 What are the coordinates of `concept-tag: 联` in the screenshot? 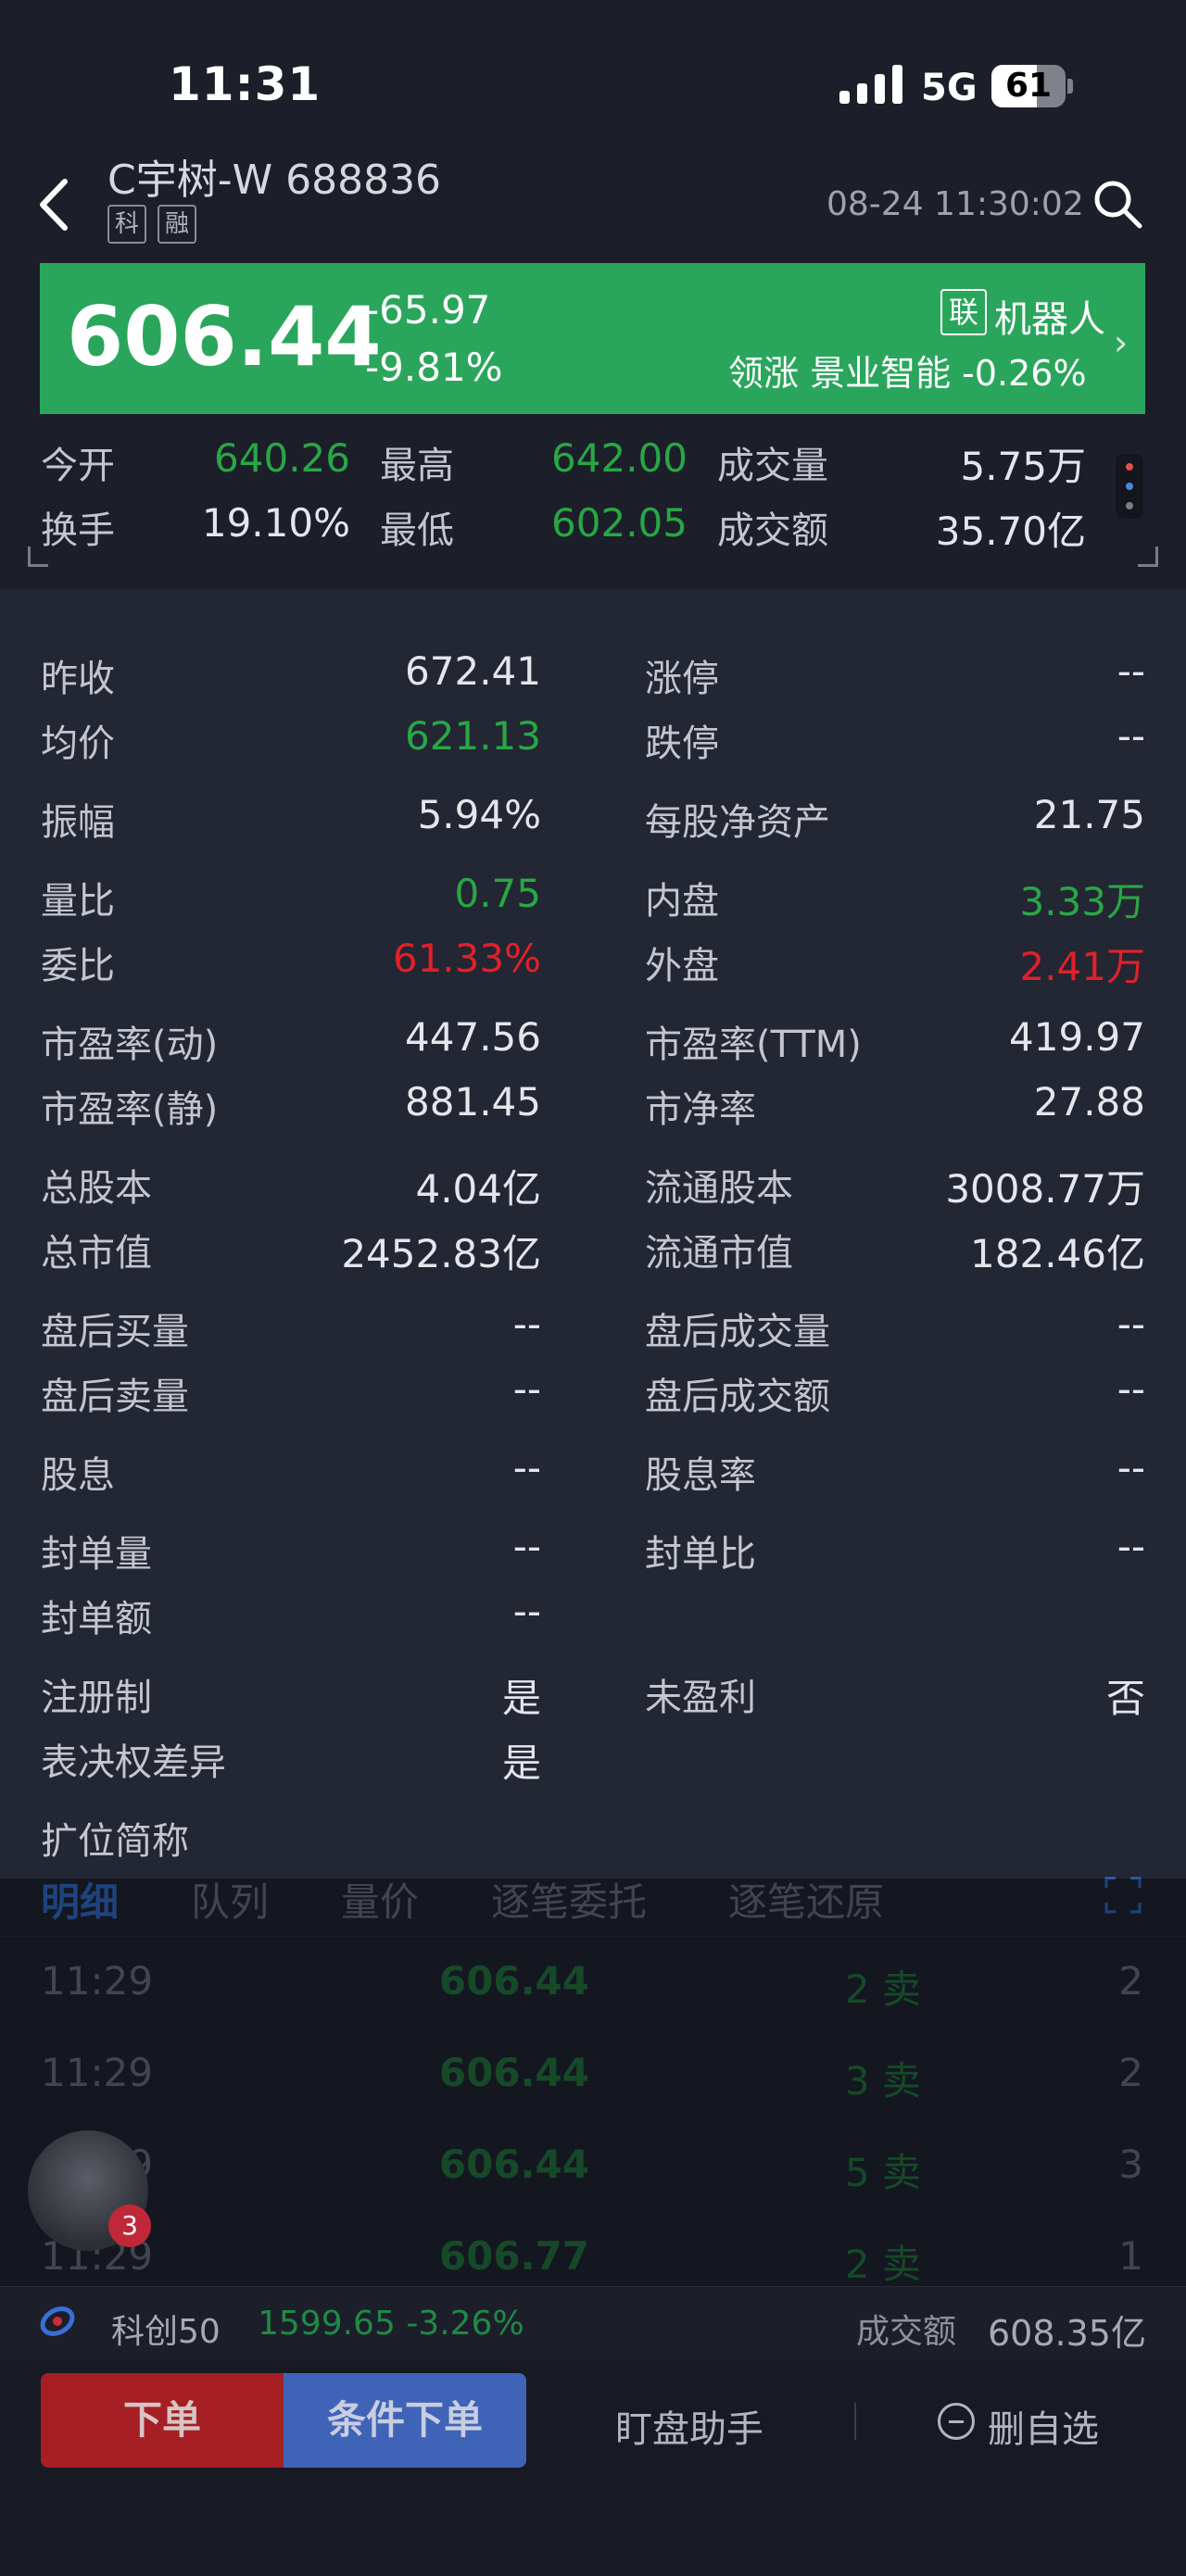 It's located at (963, 312).